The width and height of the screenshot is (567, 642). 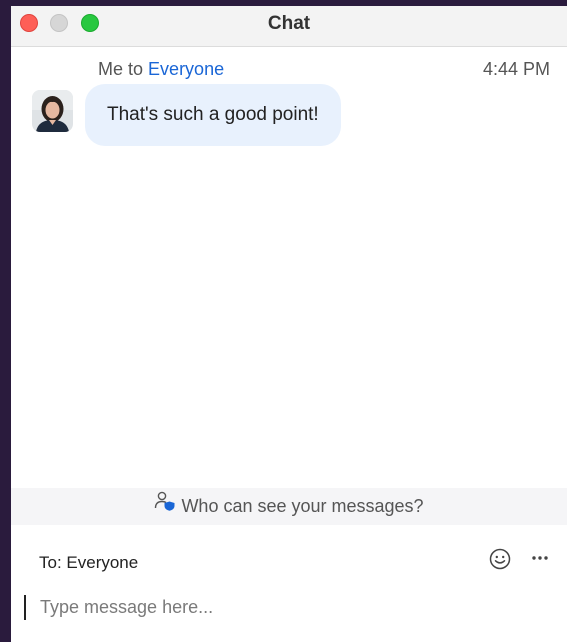 I want to click on text-cursor, so click(x=25, y=607).